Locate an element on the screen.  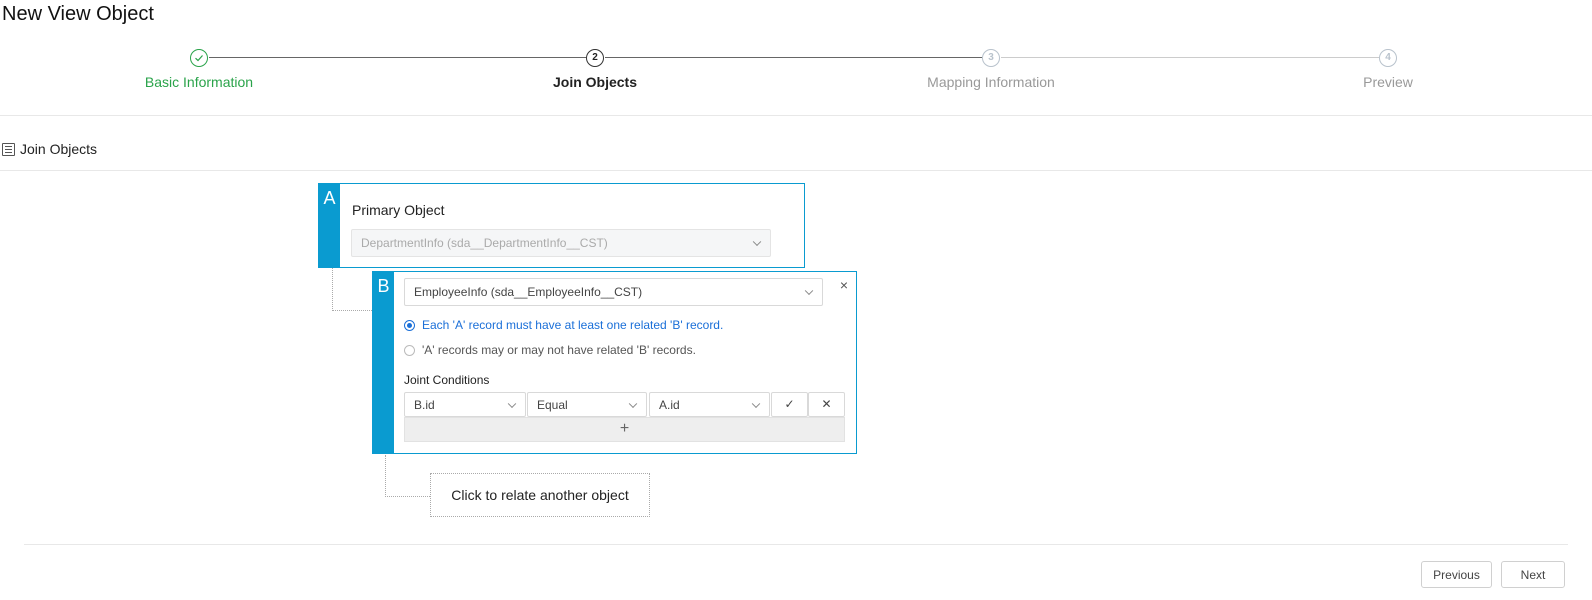
step-2-label: Join Objects is located at coordinates (595, 82).